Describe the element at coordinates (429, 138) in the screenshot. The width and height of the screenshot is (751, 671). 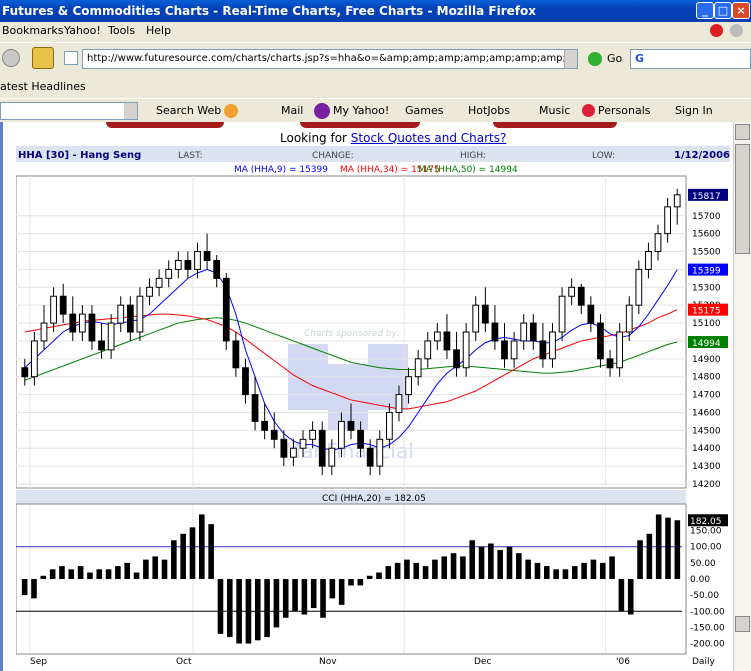
I see `stock-quotes-link: Stock Quotes and Charts?` at that location.